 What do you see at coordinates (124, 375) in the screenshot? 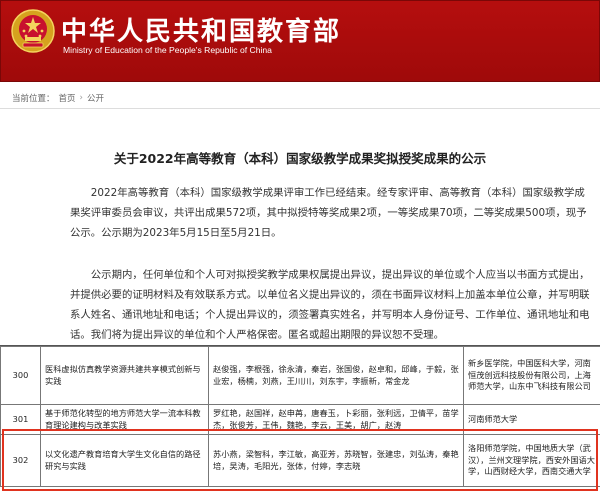
I see `achievement-name: 医科虚拟仿真教学资源共建共享模式创新与实践` at bounding box center [124, 375].